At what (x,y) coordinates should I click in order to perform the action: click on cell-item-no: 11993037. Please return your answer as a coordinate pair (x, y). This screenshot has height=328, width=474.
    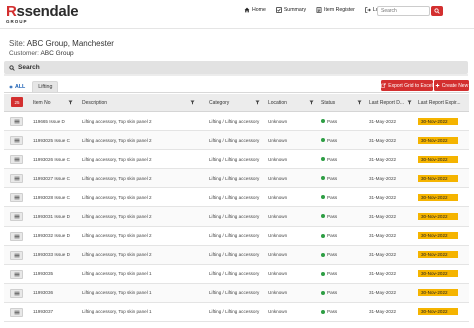
    Looking at the image, I should click on (43, 312).